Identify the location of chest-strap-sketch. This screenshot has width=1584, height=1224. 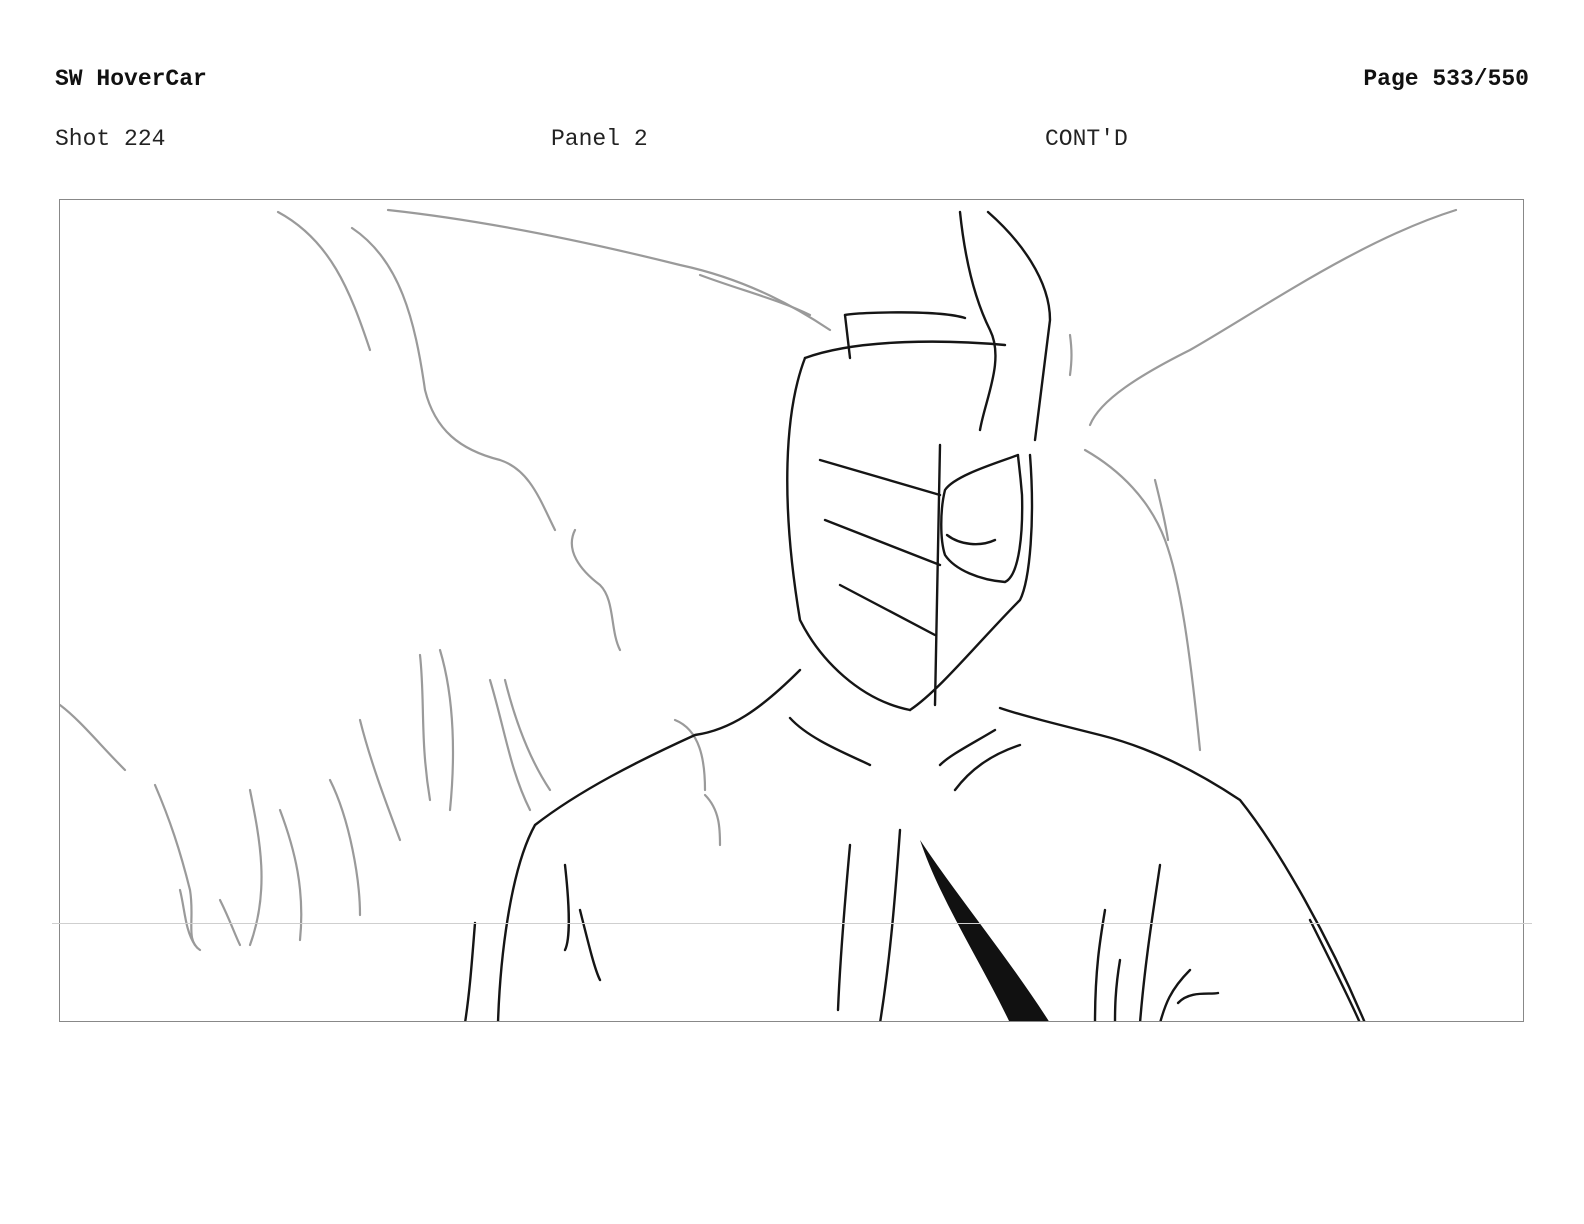
(984, 930).